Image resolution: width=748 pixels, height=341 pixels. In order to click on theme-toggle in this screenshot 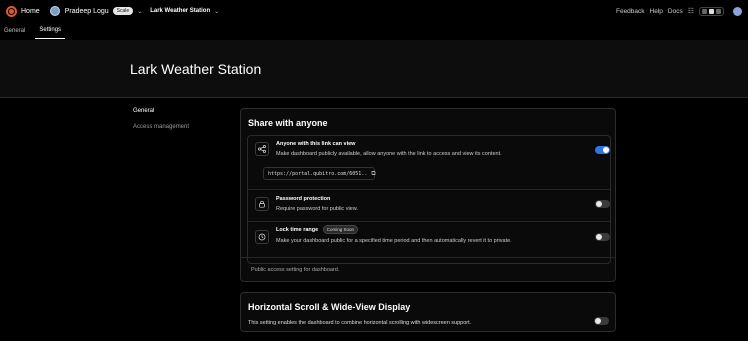, I will do `click(711, 11)`.